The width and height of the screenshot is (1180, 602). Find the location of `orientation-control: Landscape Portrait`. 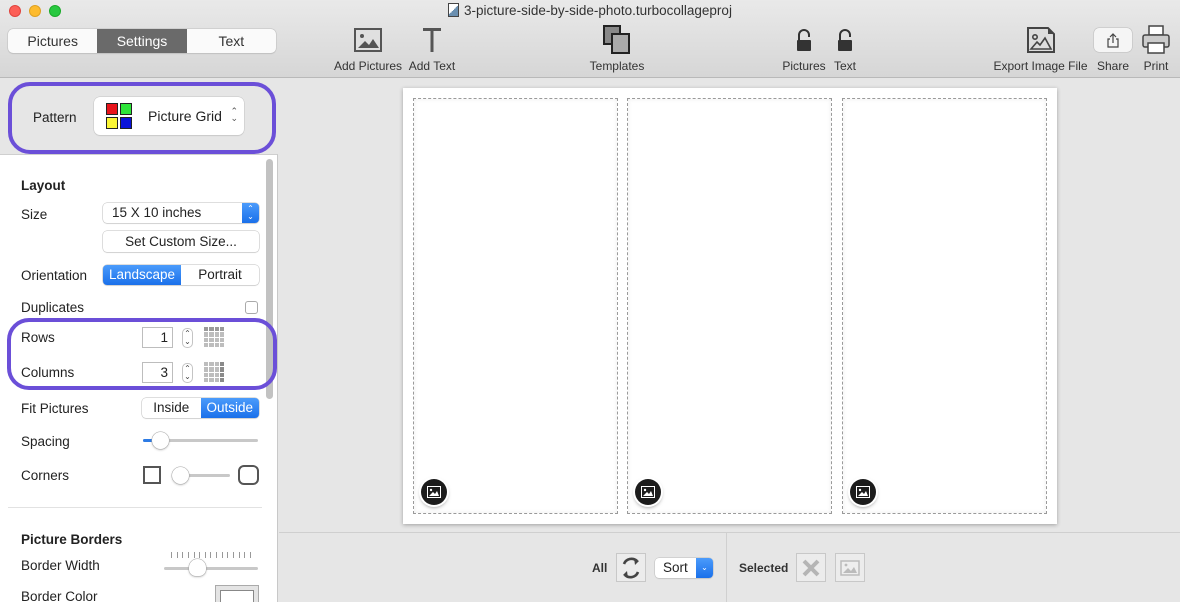

orientation-control: Landscape Portrait is located at coordinates (181, 275).